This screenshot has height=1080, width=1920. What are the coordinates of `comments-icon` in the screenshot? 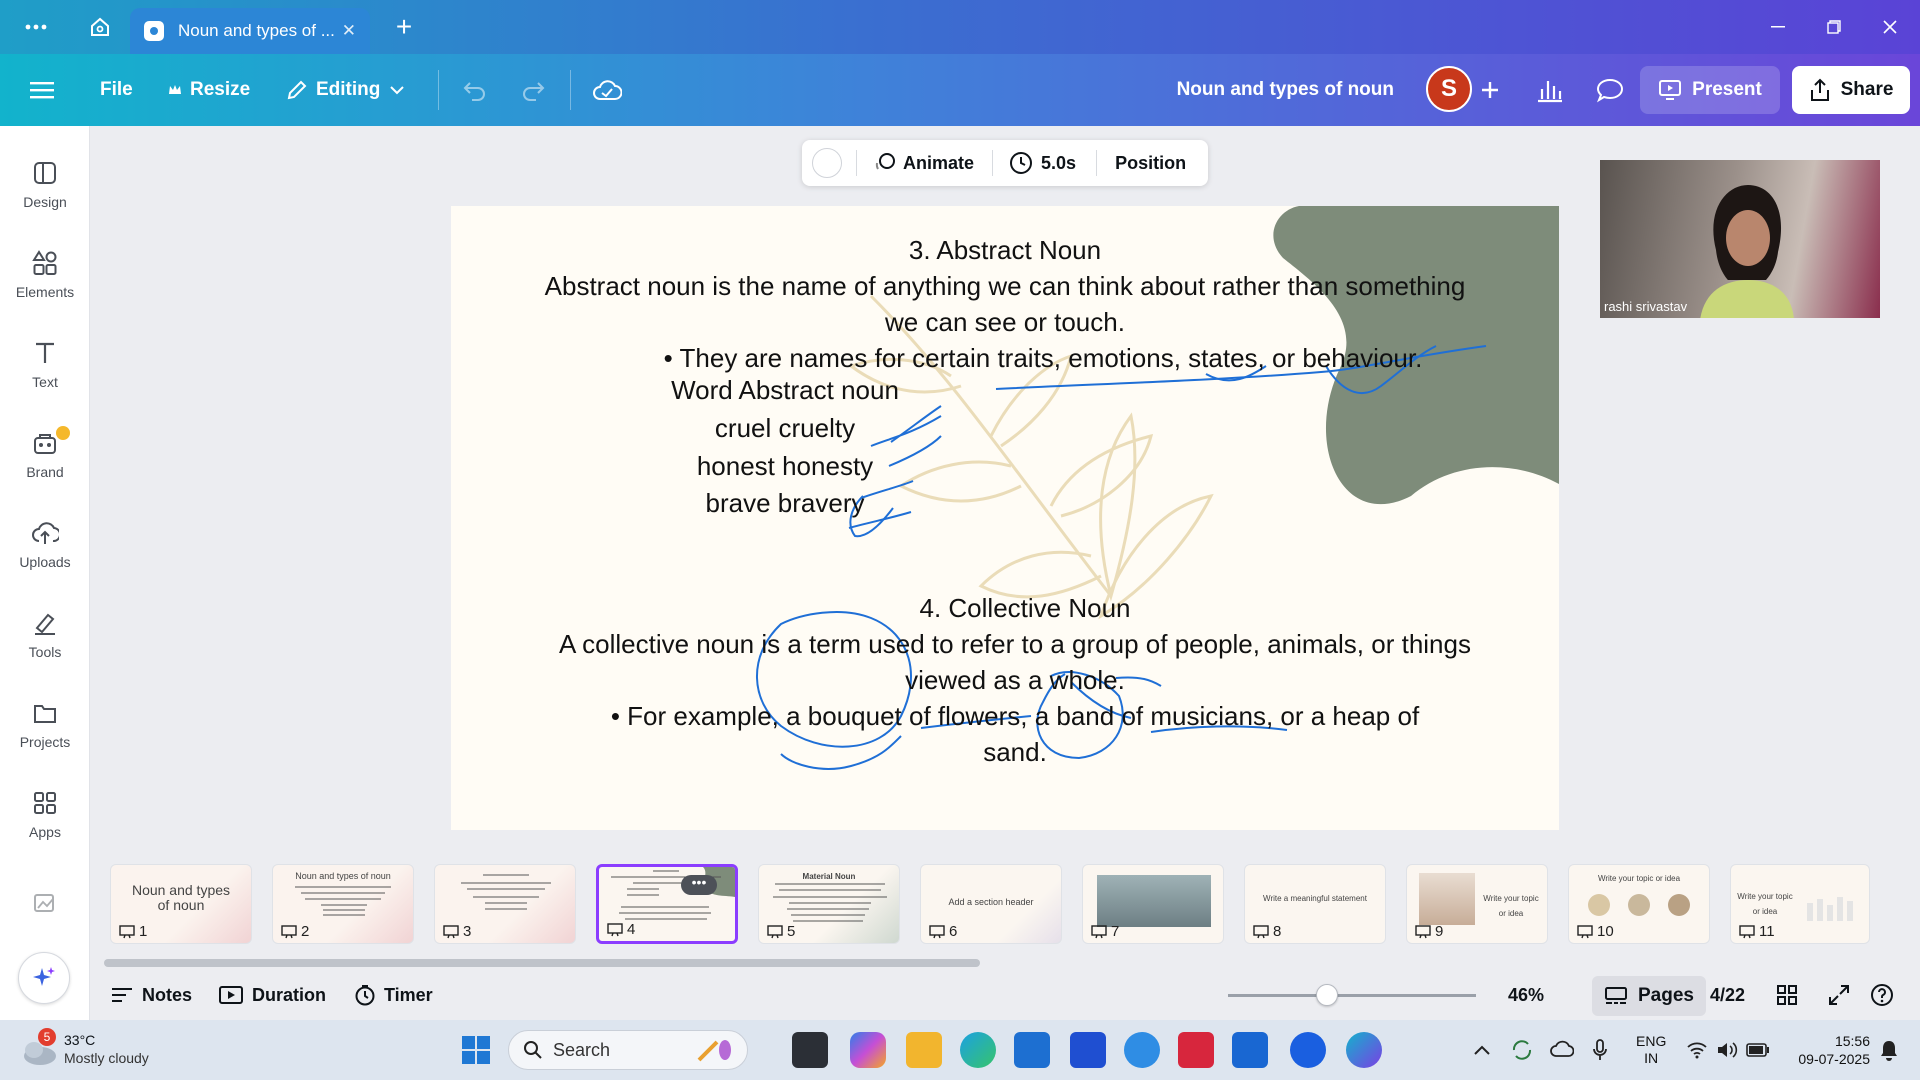 It's located at (1614, 90).